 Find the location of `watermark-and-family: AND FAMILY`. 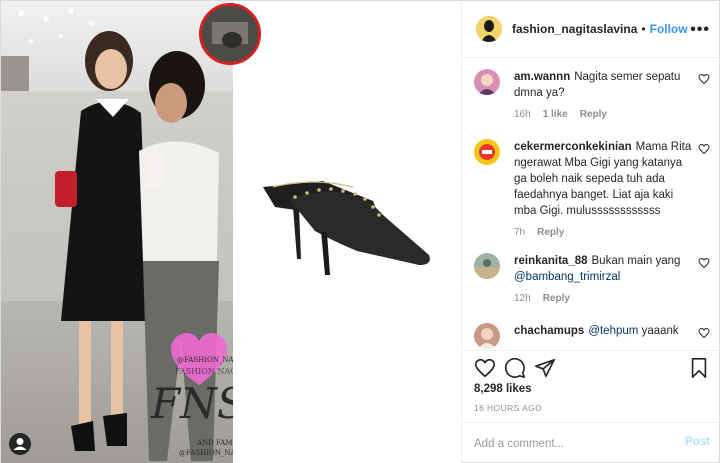

watermark-and-family: AND FAMILY is located at coordinates (215, 443).